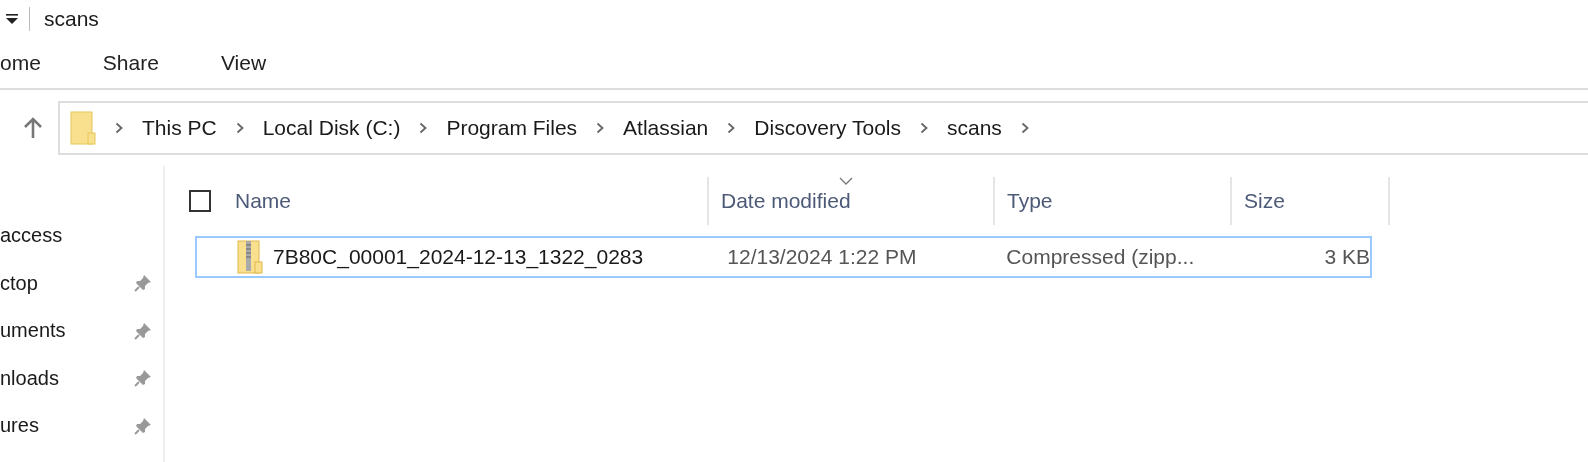 This screenshot has width=1588, height=462. Describe the element at coordinates (179, 128) in the screenshot. I see `breadcrumb-item: This PC` at that location.